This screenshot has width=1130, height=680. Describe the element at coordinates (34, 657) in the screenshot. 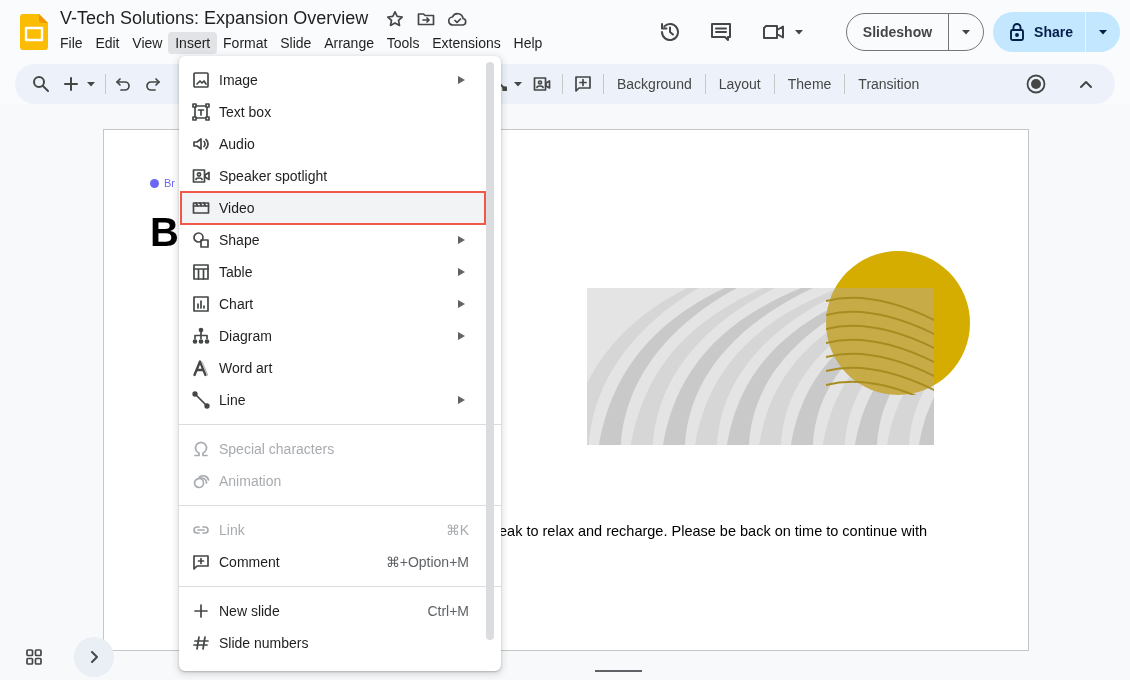

I see `grid-icon` at that location.